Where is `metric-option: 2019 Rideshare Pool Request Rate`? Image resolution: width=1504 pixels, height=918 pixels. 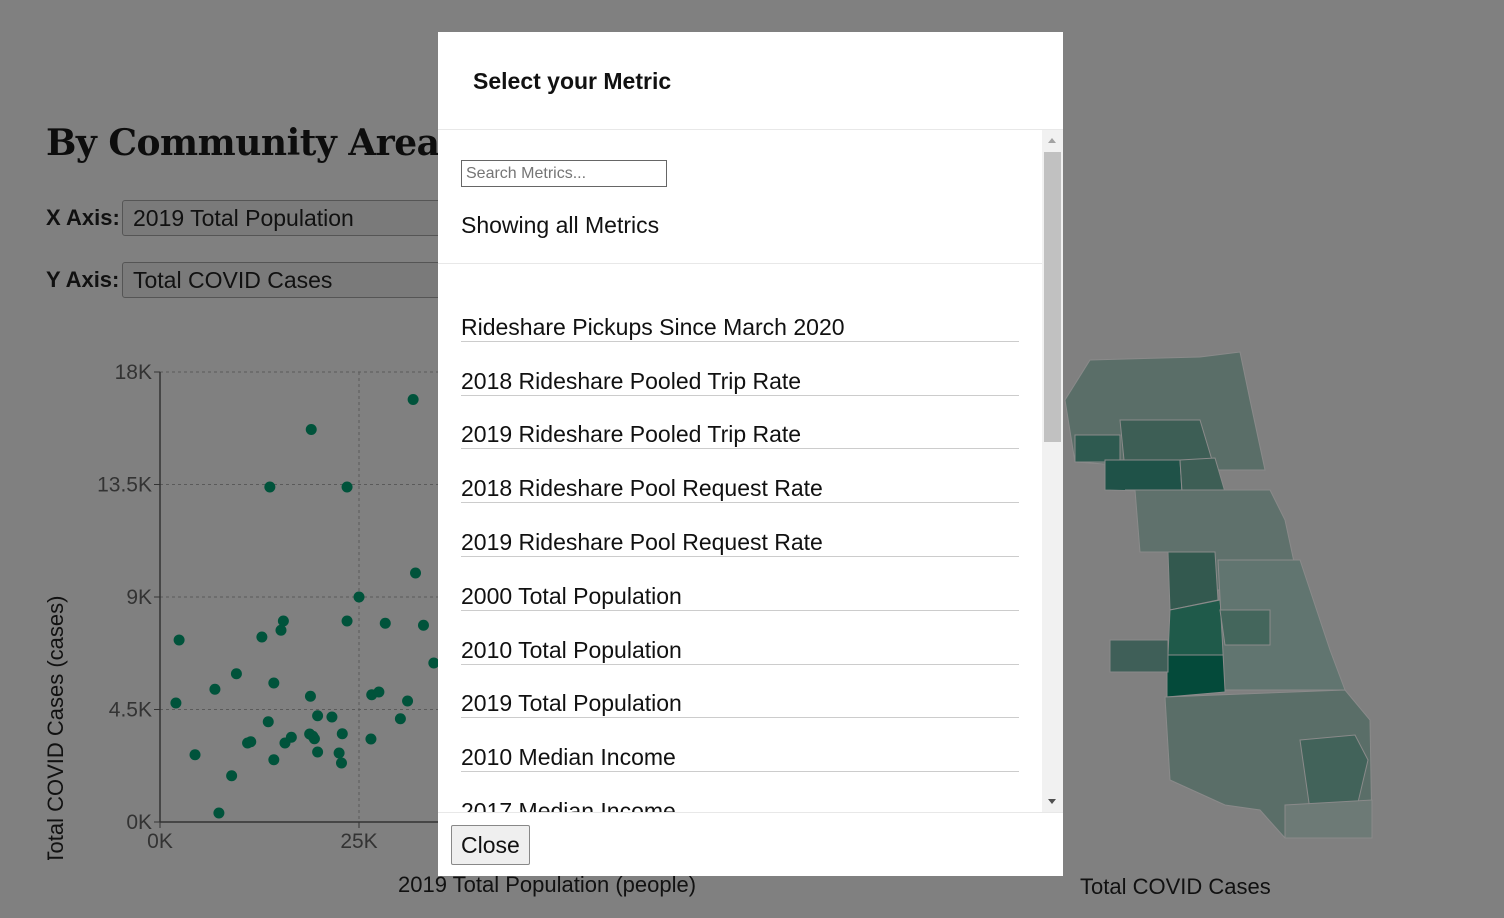 metric-option: 2019 Rideshare Pool Request Rate is located at coordinates (740, 530).